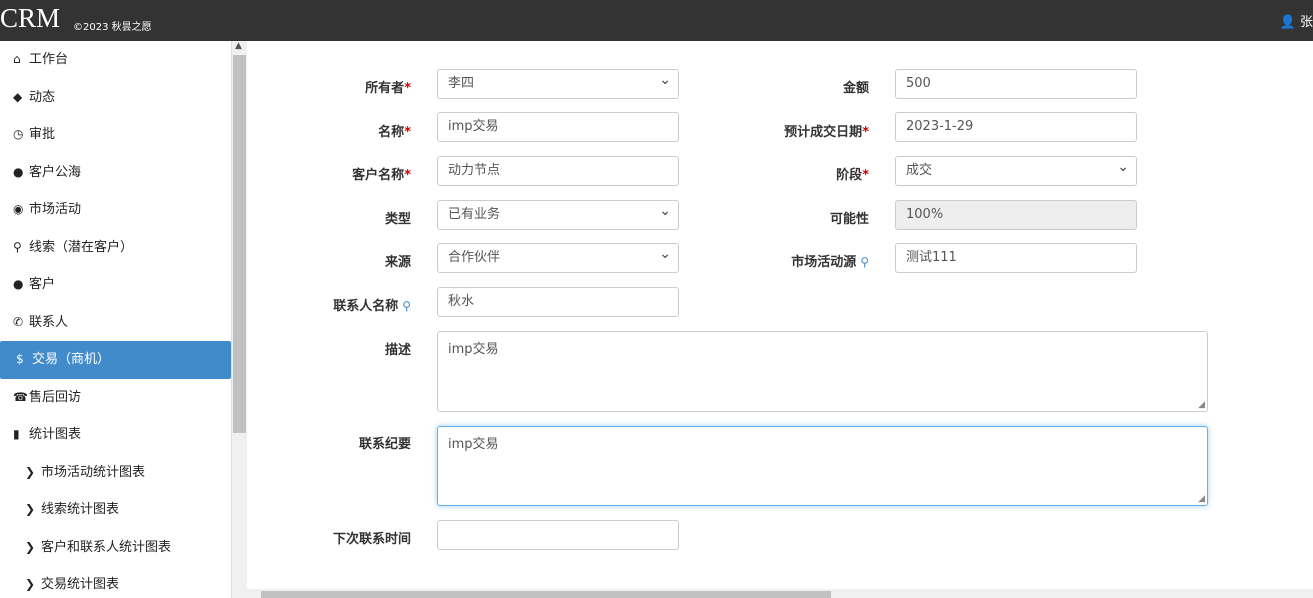 This screenshot has height=598, width=1313. What do you see at coordinates (558, 213) in the screenshot?
I see `type-select: 已有业务` at bounding box center [558, 213].